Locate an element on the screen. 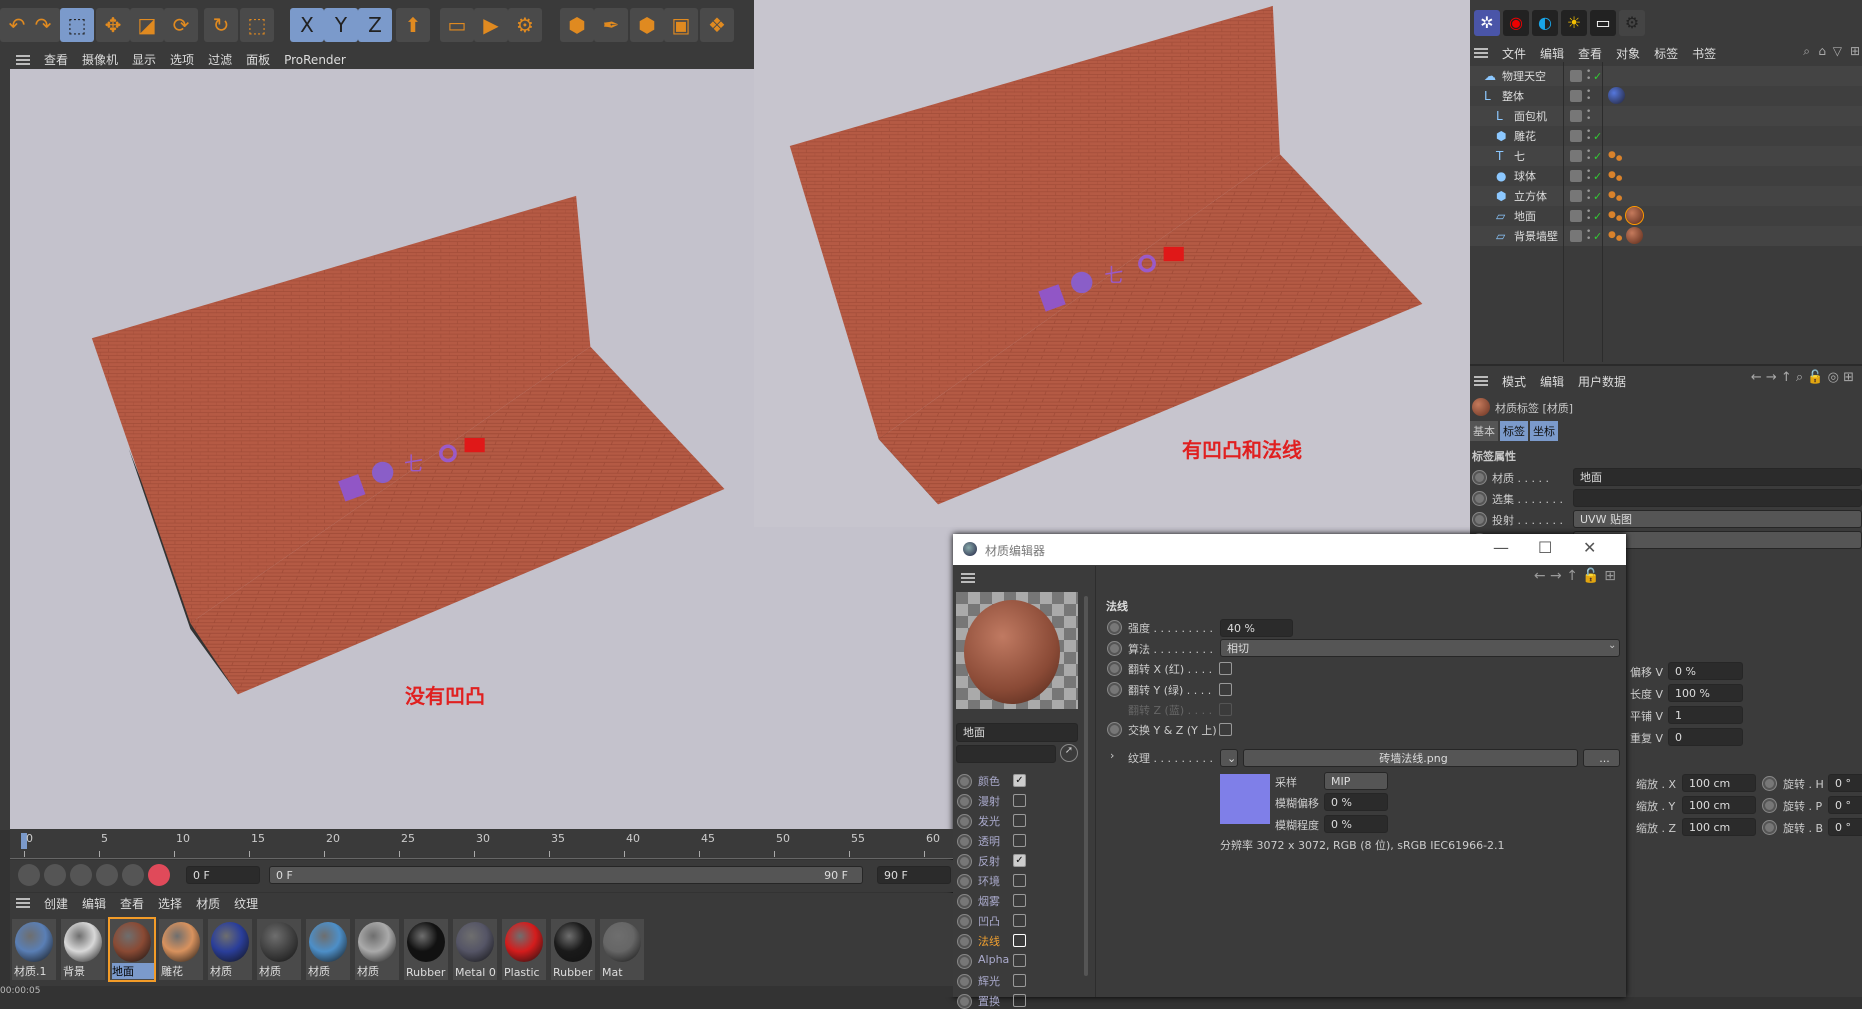 Image resolution: width=1862 pixels, height=1009 pixels. blend-icon is located at coordinates (107, 875).